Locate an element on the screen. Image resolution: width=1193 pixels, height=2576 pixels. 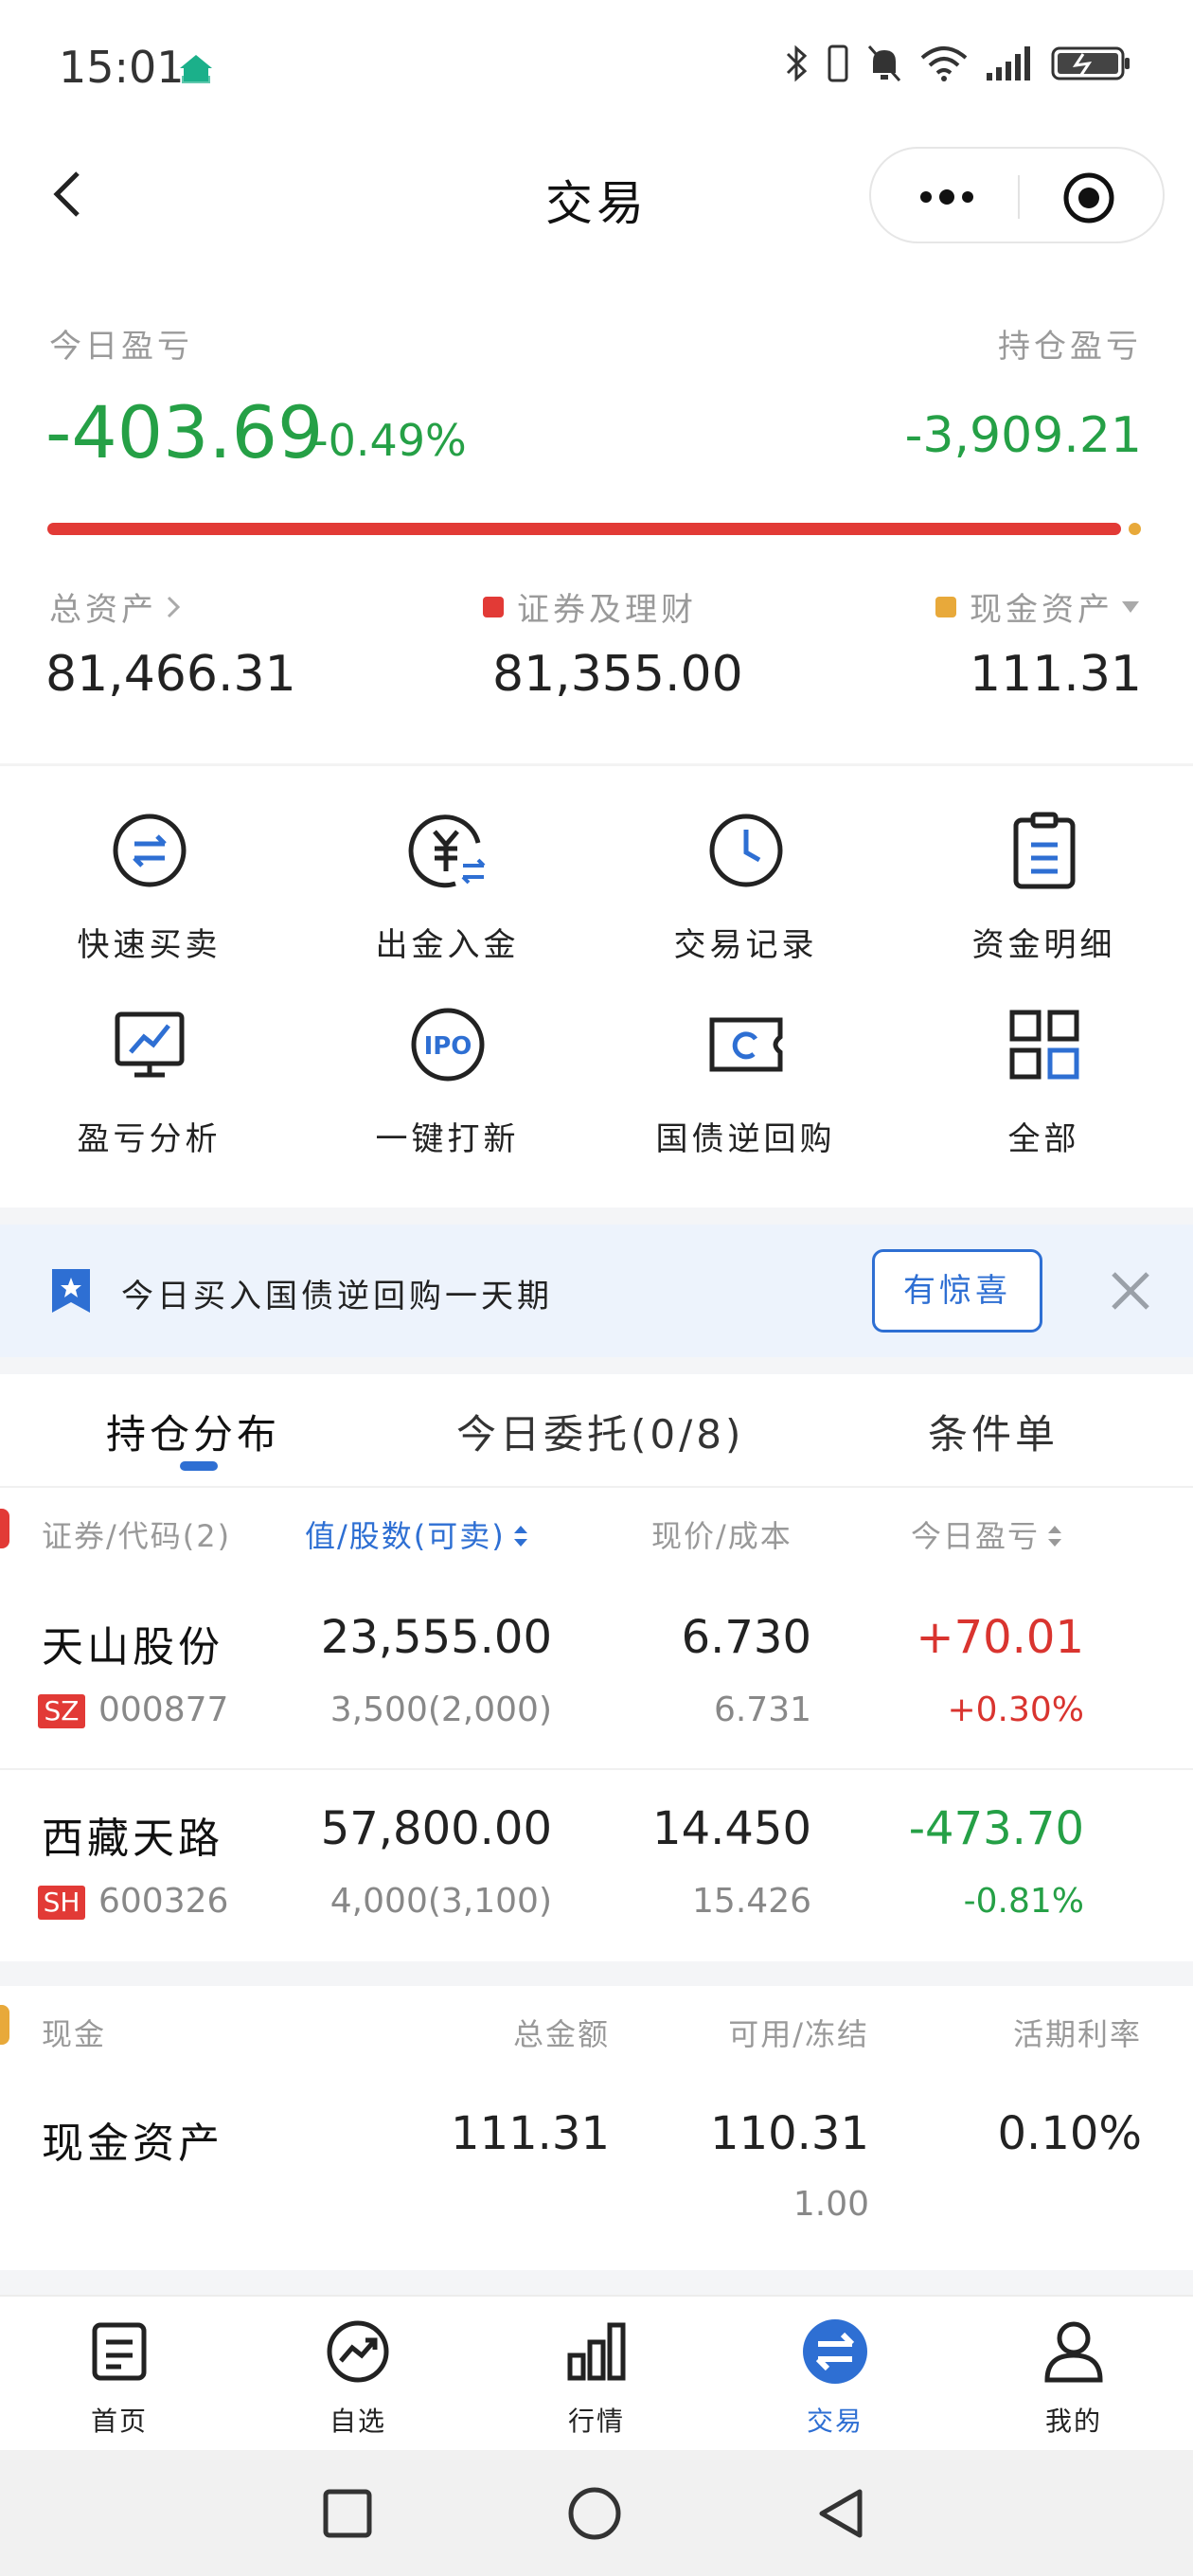
today-pnl-value: -403.69 is located at coordinates (184, 432).